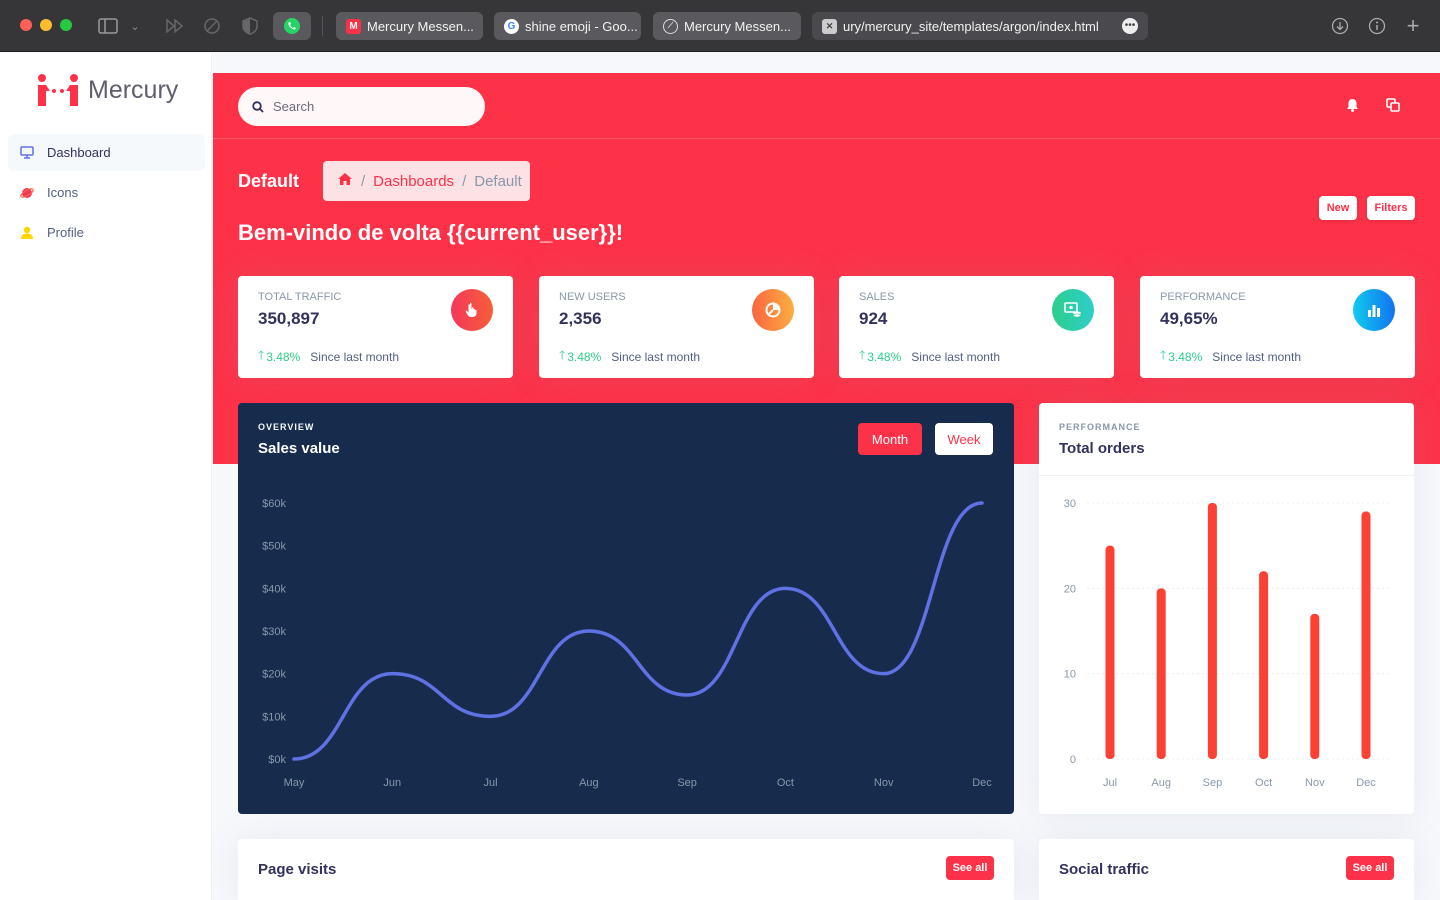 This screenshot has width=1440, height=900. Describe the element at coordinates (274, 675) in the screenshot. I see `y-tick-label: $20k` at that location.